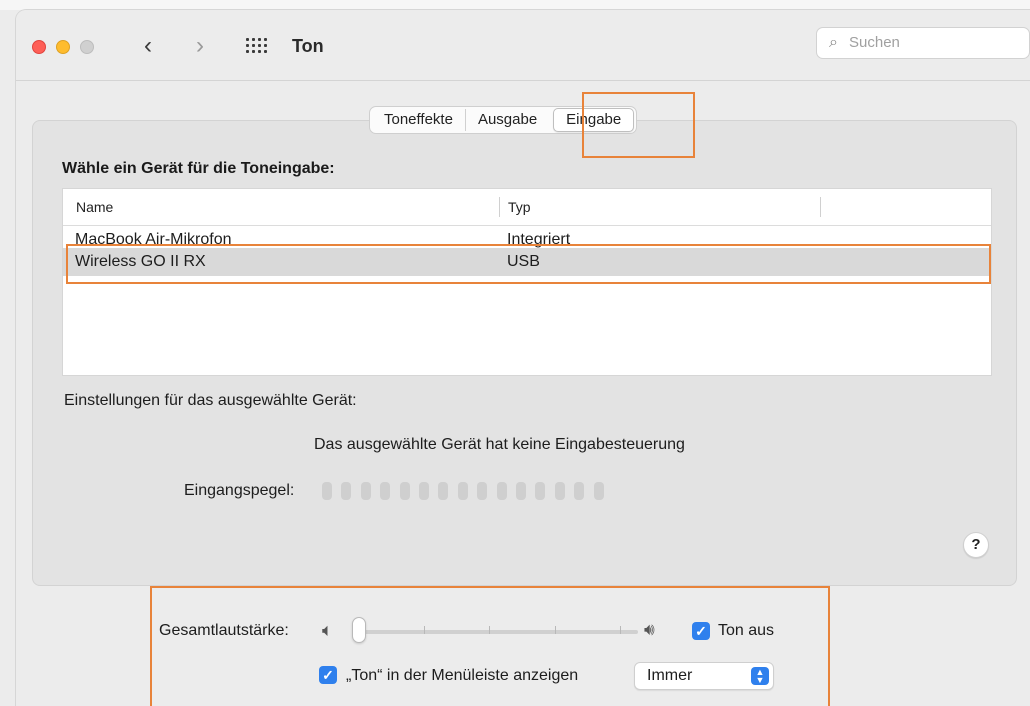 Image resolution: width=1030 pixels, height=706 pixels. I want to click on background-strip, so click(515, 5).